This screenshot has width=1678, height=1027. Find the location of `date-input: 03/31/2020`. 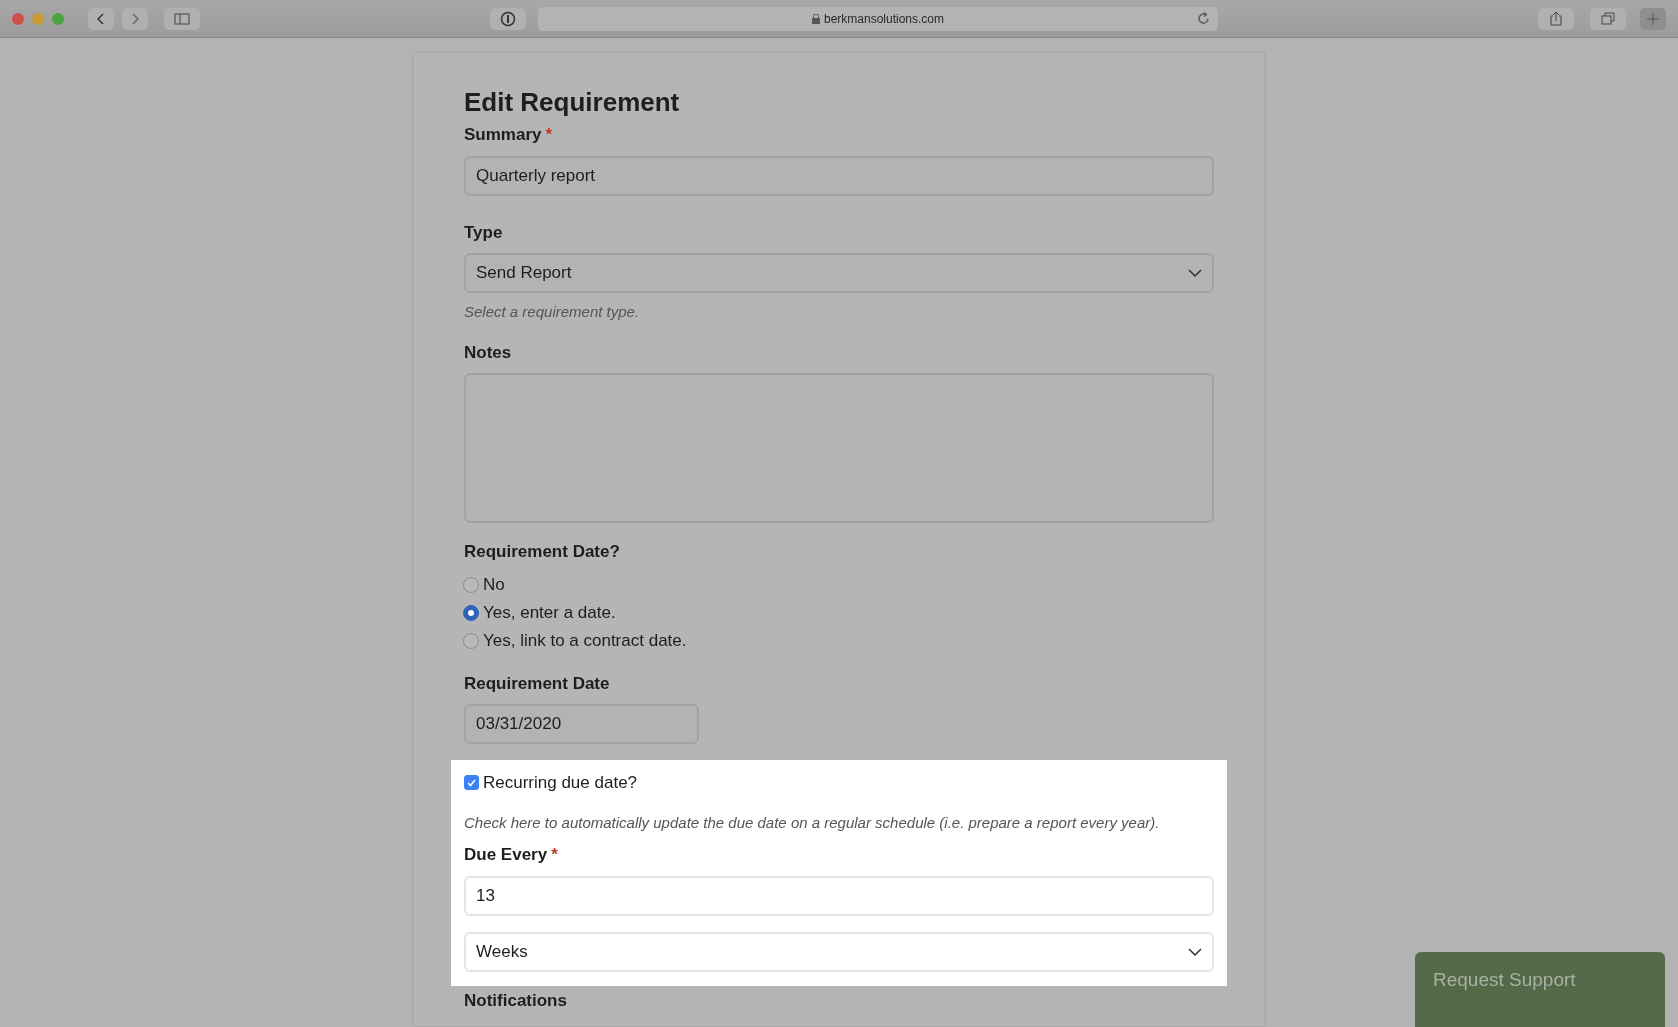

date-input: 03/31/2020 is located at coordinates (581, 724).